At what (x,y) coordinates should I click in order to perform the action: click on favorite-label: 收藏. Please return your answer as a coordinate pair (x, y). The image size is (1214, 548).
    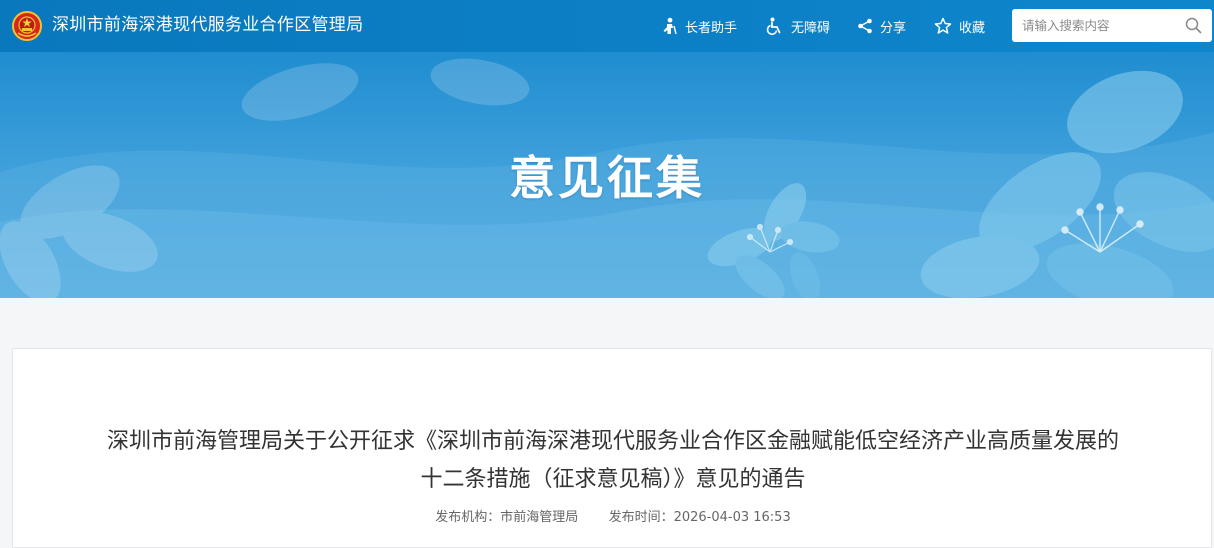
    Looking at the image, I should click on (972, 28).